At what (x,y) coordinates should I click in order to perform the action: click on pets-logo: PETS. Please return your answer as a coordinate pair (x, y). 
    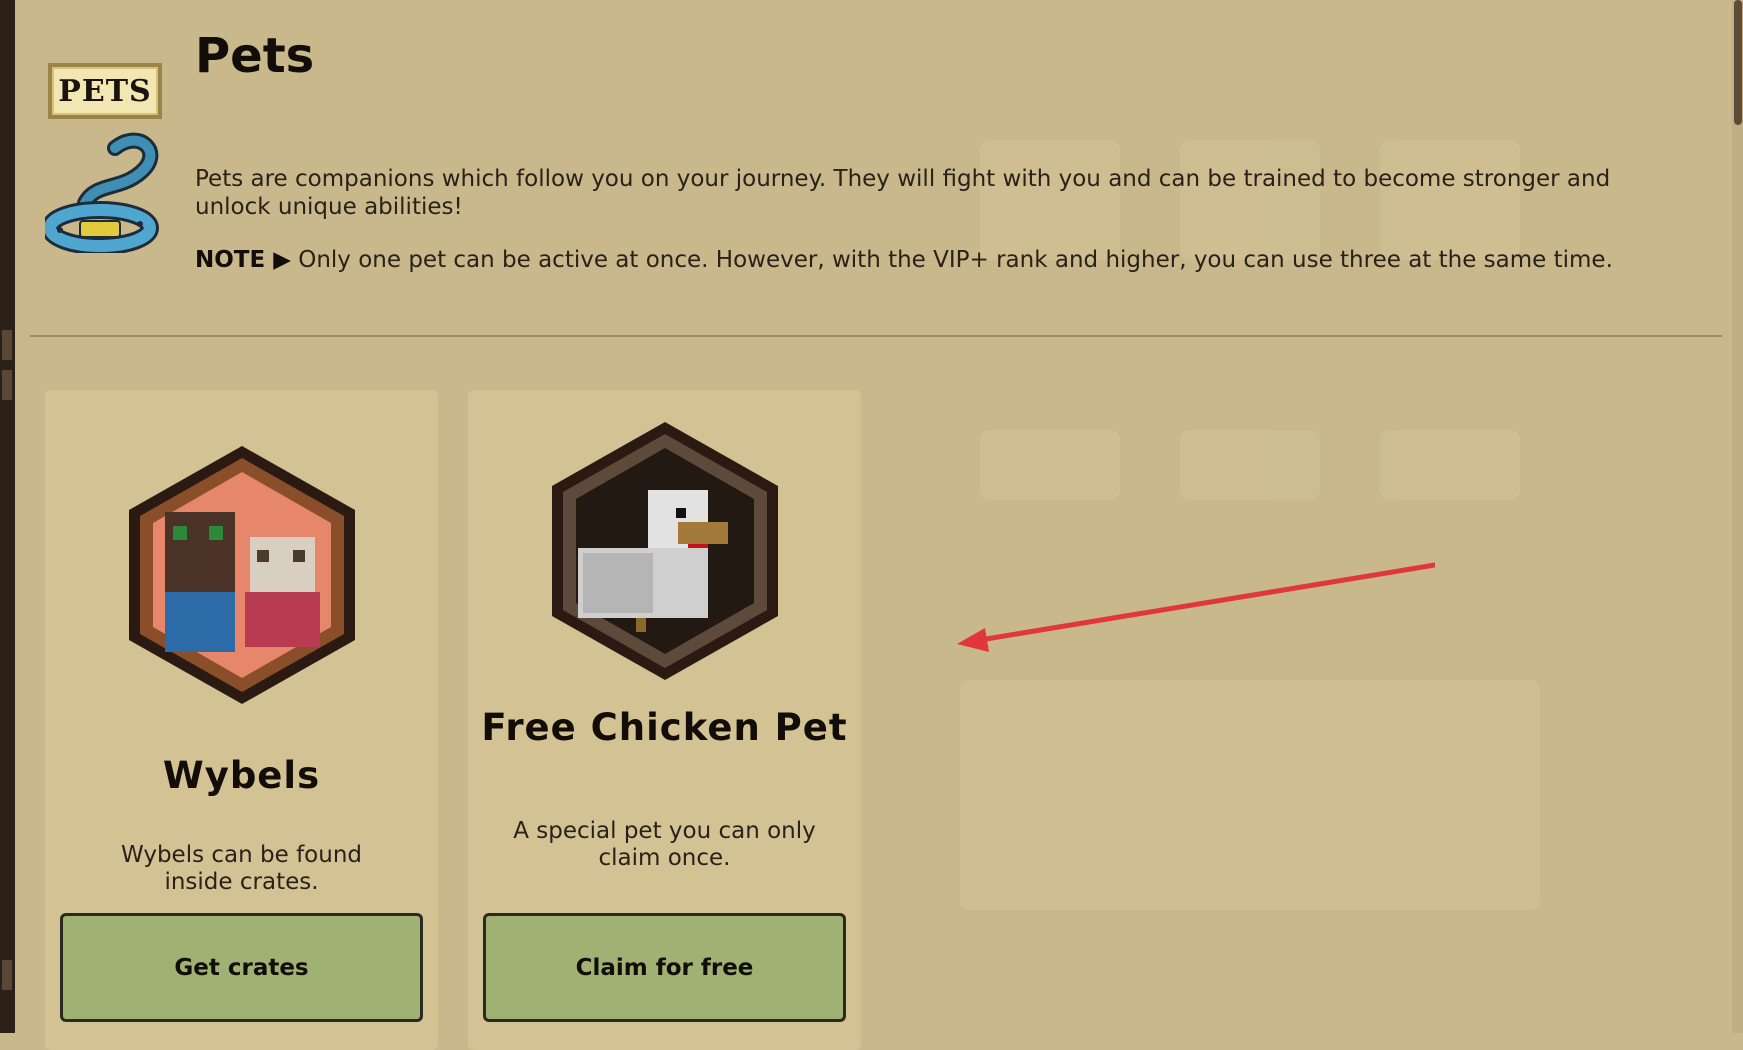
    Looking at the image, I should click on (105, 160).